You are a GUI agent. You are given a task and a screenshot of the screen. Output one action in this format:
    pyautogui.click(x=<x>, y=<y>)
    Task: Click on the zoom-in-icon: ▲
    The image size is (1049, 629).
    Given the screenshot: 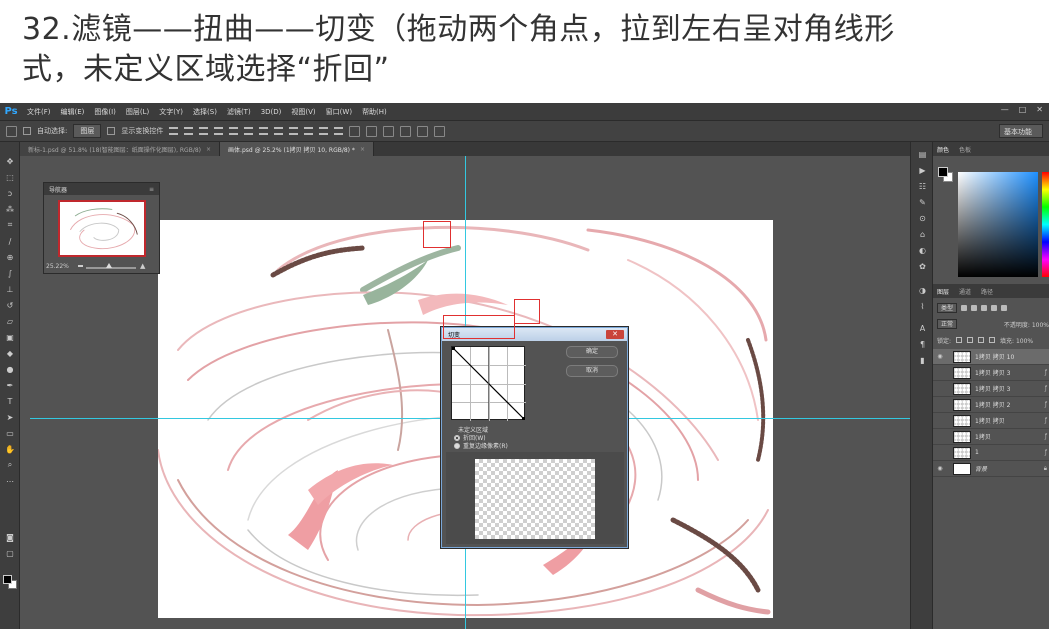 What is the action you would take?
    pyautogui.click(x=142, y=266)
    